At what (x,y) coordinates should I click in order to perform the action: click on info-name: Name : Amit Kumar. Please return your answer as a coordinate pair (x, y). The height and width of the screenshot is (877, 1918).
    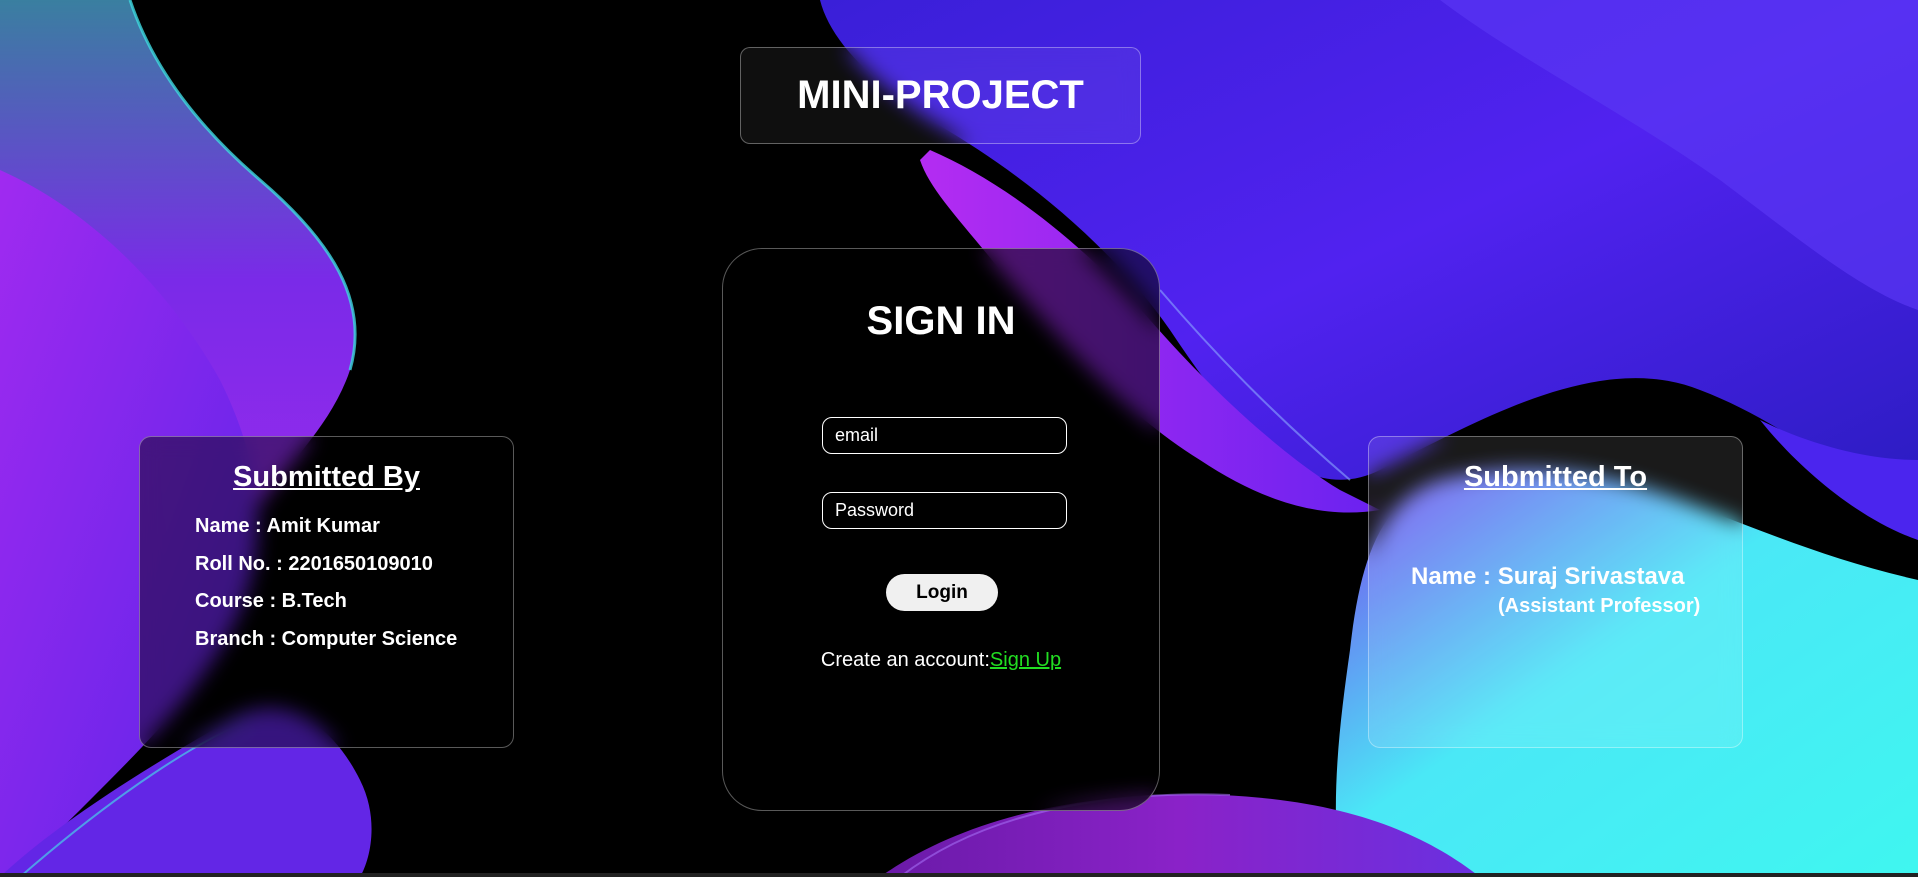
    Looking at the image, I should click on (287, 526).